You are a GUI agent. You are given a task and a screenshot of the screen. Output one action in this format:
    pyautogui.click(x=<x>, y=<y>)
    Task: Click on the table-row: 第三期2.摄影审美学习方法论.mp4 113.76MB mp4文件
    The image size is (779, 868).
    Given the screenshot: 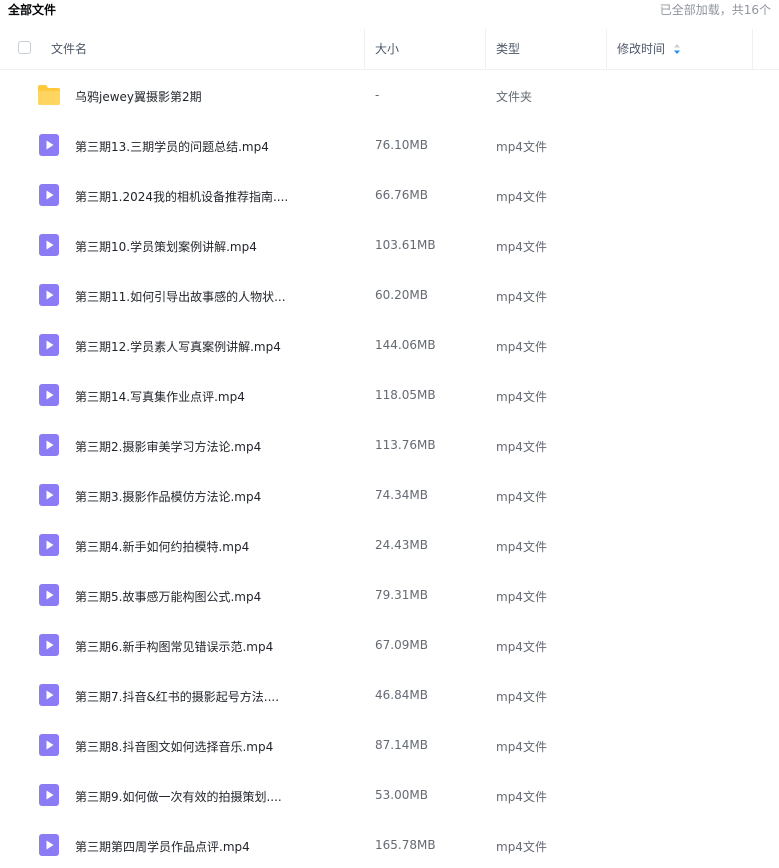 What is the action you would take?
    pyautogui.click(x=389, y=445)
    